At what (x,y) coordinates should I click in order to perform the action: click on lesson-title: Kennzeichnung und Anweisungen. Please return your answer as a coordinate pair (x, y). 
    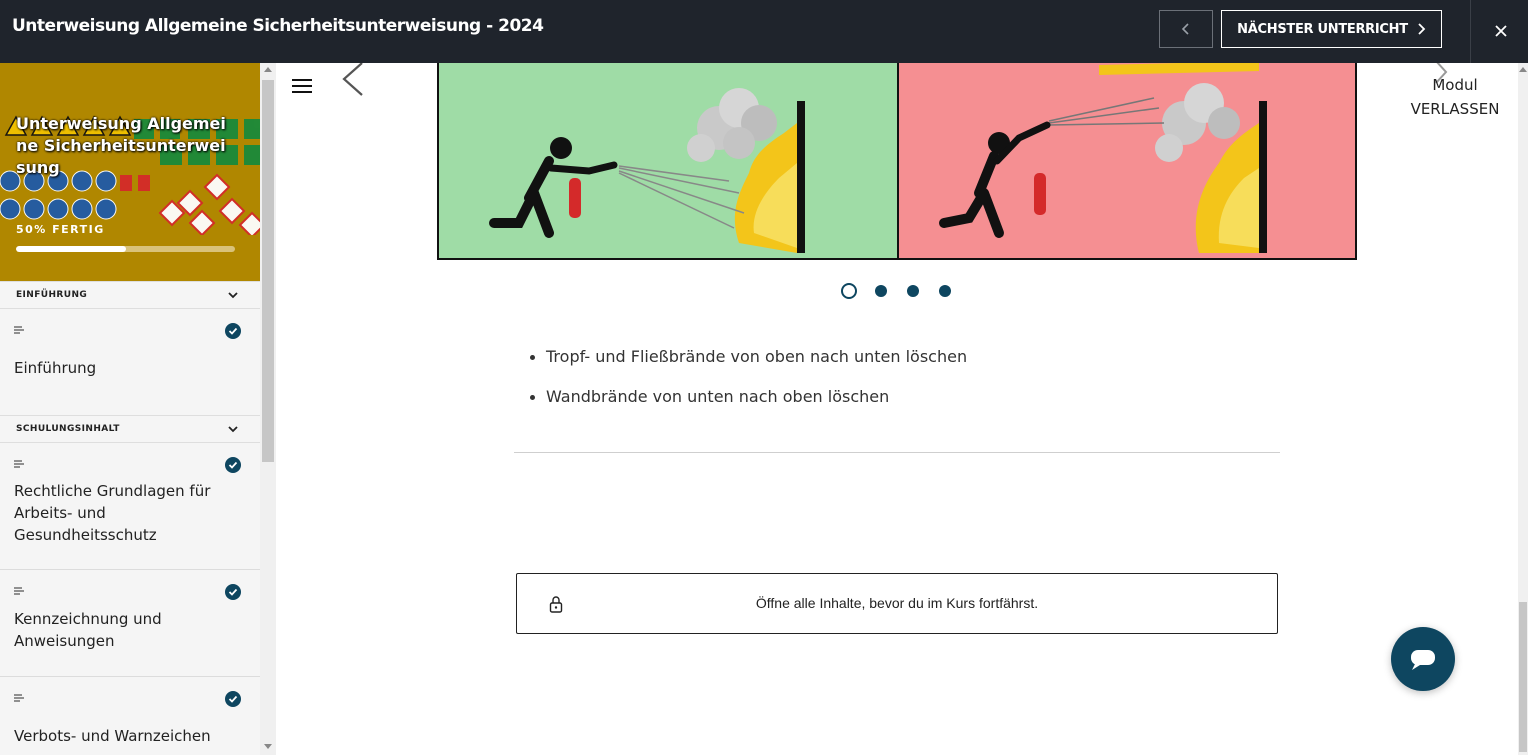
    Looking at the image, I should click on (88, 630).